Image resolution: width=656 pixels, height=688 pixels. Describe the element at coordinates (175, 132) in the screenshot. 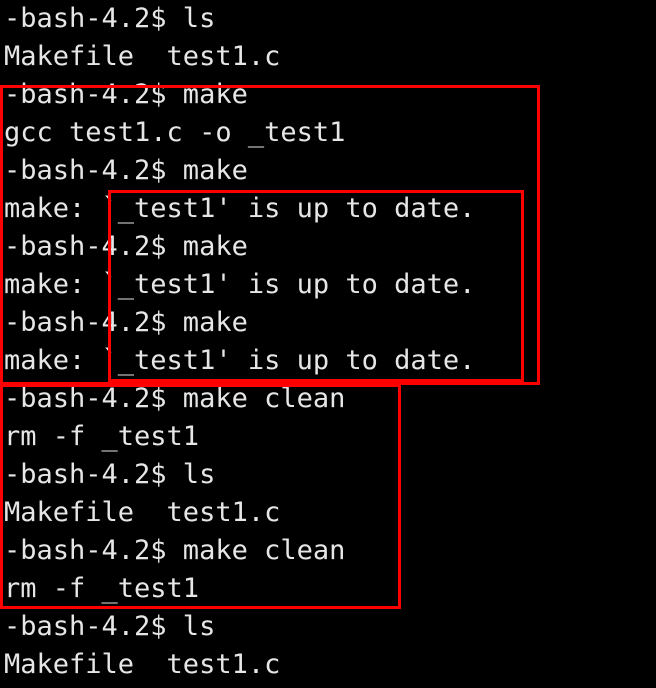

I see `terminal-line: gcc test1.c -o _test1` at that location.